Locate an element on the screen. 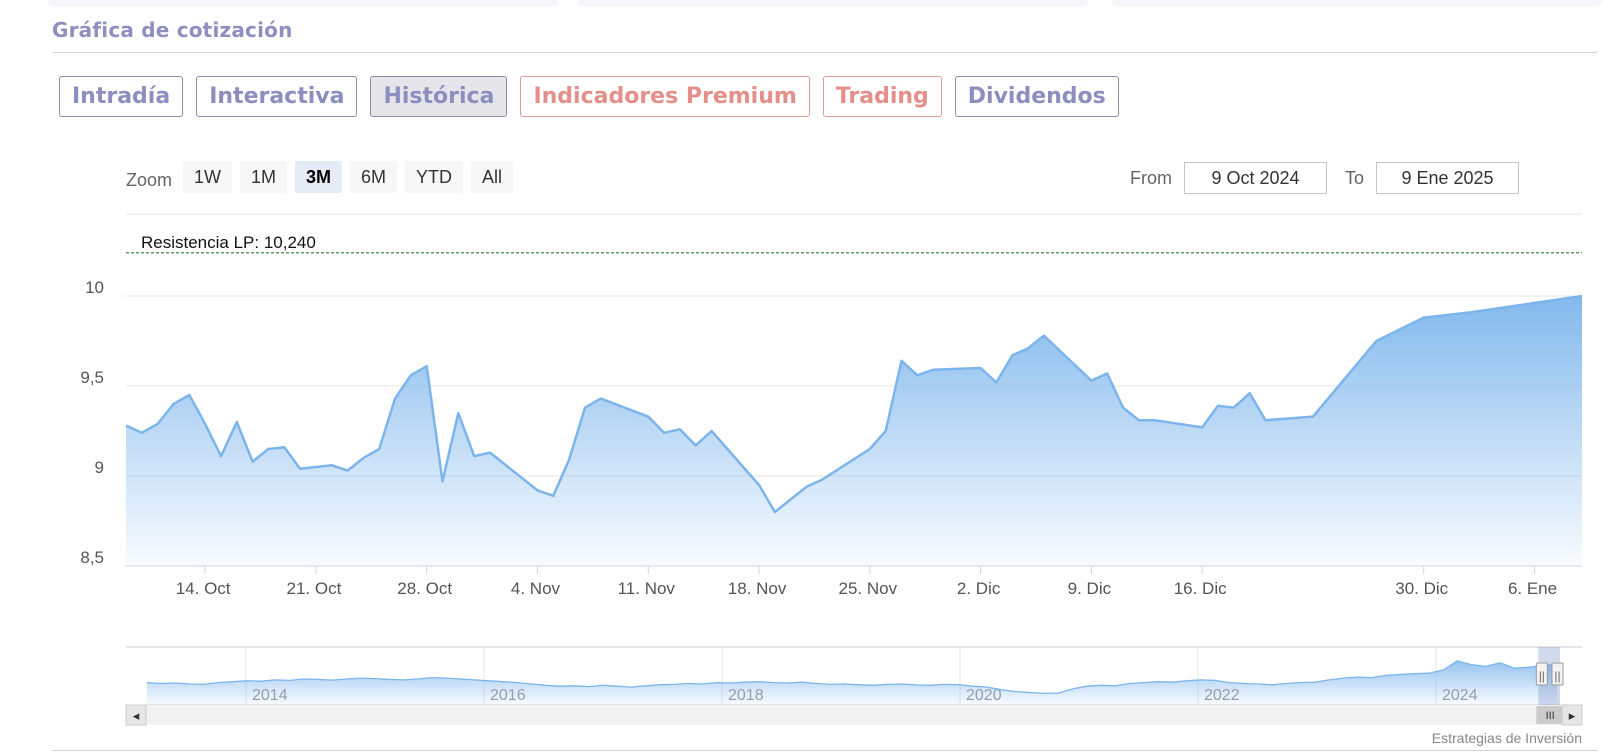 Image resolution: width=1622 pixels, height=754 pixels. x-tick-label: 9. Dic is located at coordinates (1090, 588).